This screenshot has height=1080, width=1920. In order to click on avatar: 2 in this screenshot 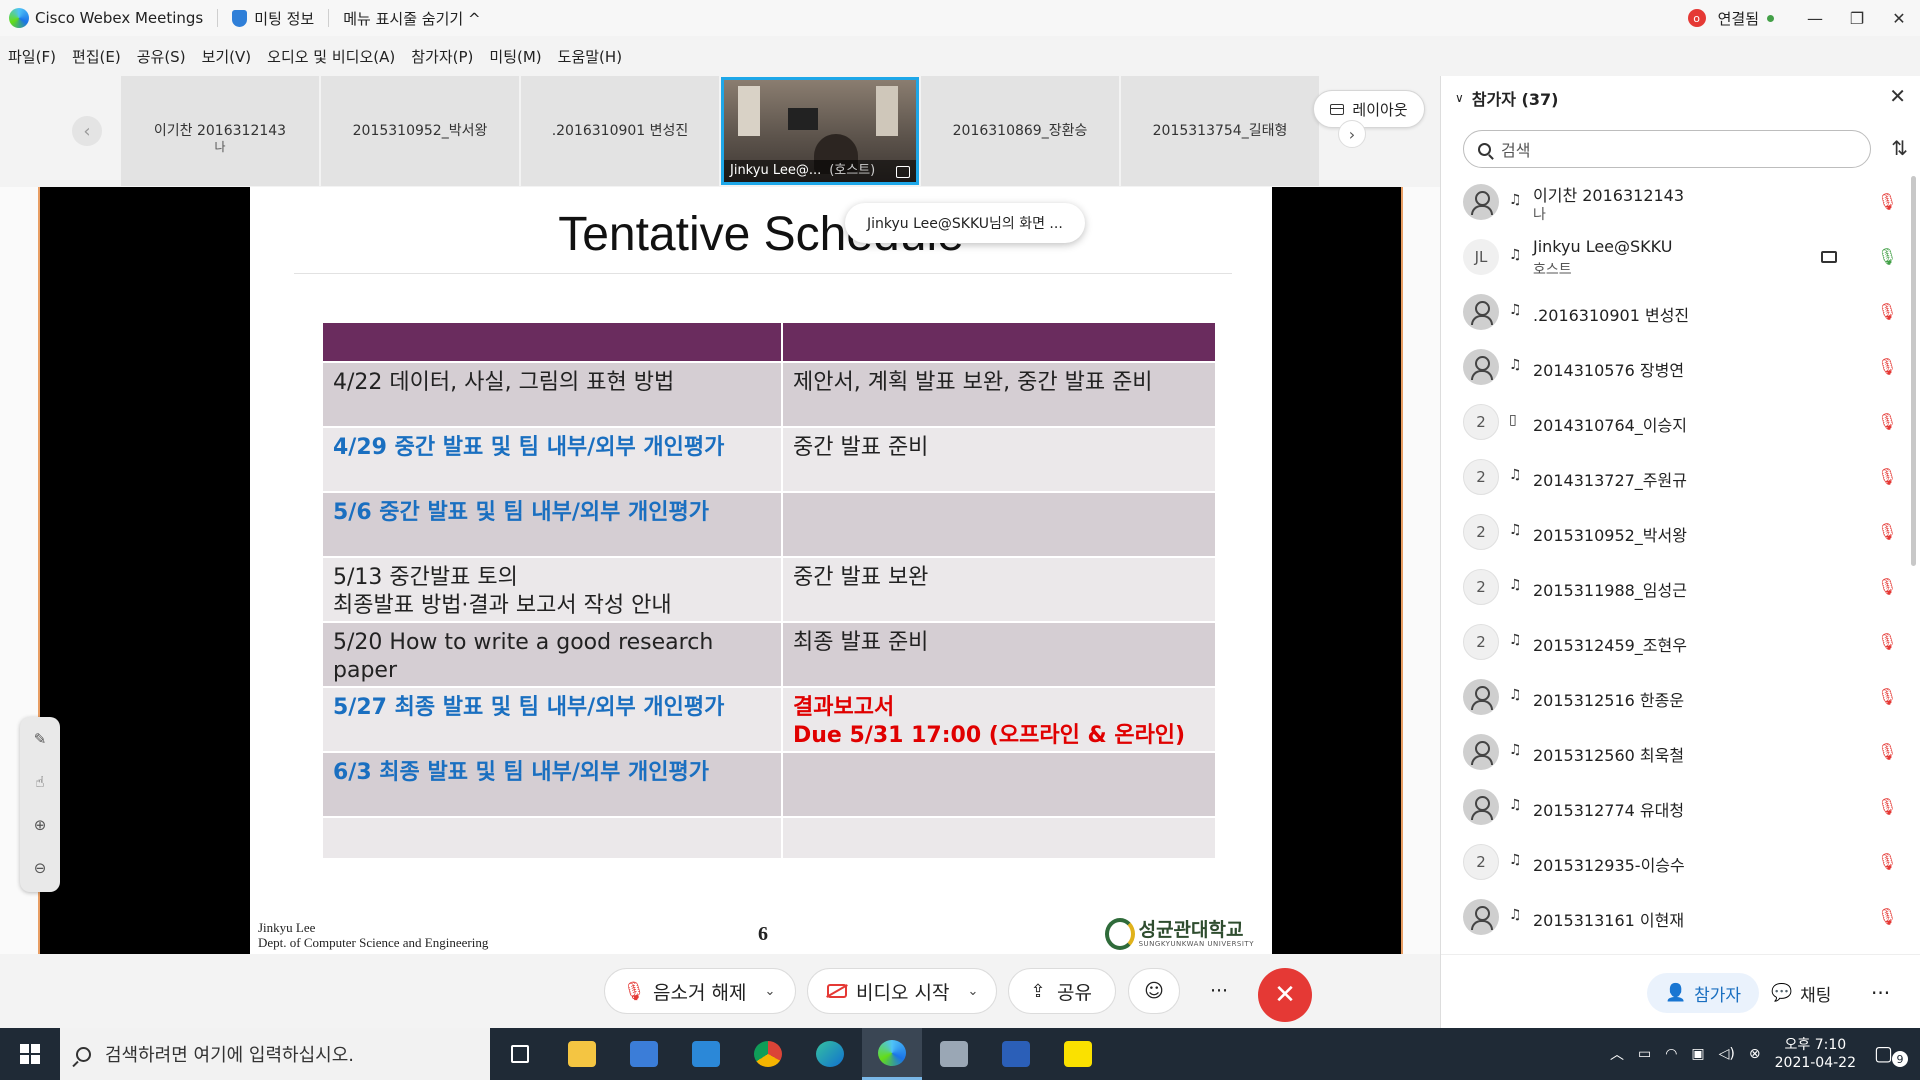, I will do `click(1481, 477)`.